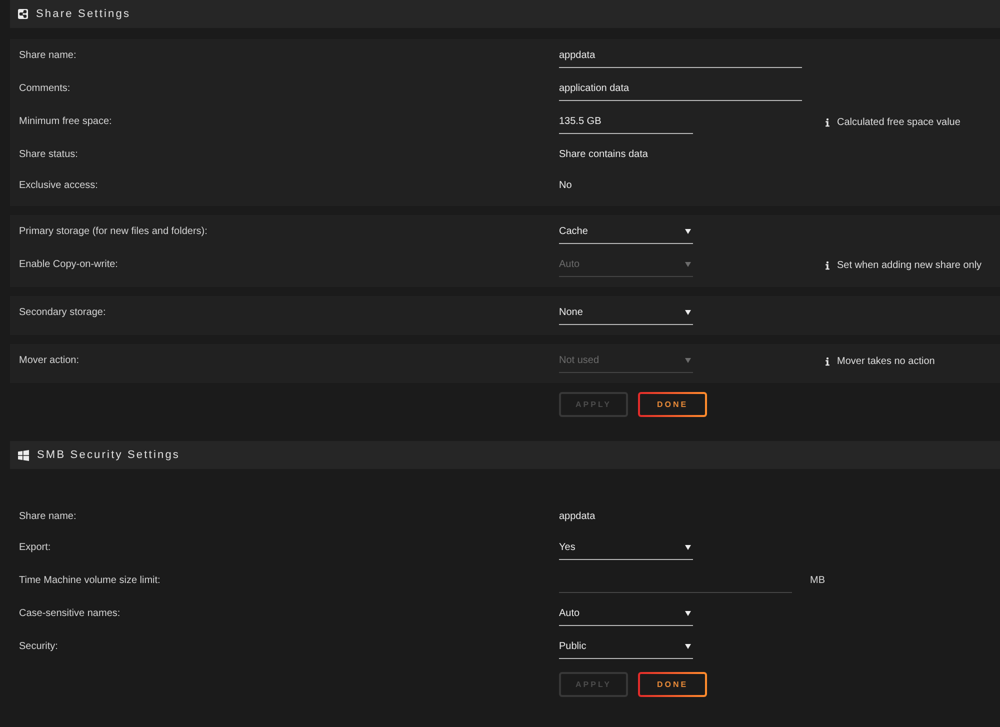  What do you see at coordinates (49, 155) in the screenshot?
I see `field-label: Share status:` at bounding box center [49, 155].